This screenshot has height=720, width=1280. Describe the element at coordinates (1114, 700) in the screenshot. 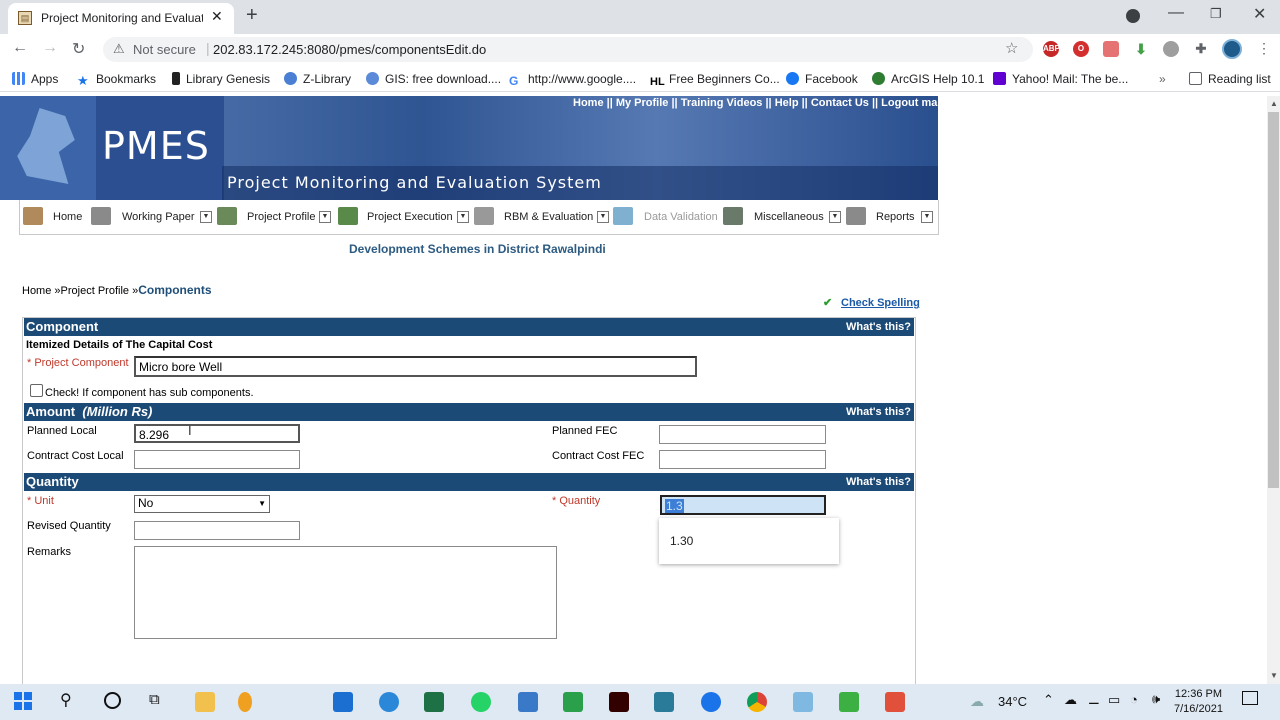

I see `battery-icon: ▭` at that location.